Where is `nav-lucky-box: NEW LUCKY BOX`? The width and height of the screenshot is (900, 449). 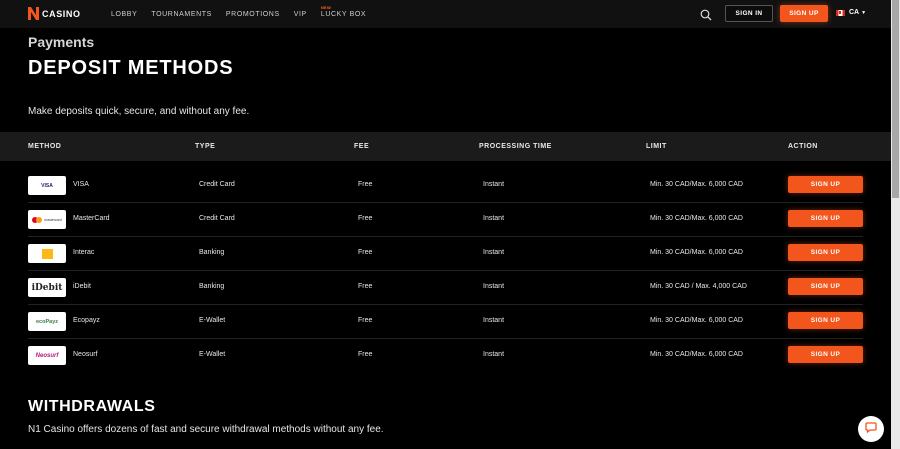 nav-lucky-box: NEW LUCKY BOX is located at coordinates (343, 11).